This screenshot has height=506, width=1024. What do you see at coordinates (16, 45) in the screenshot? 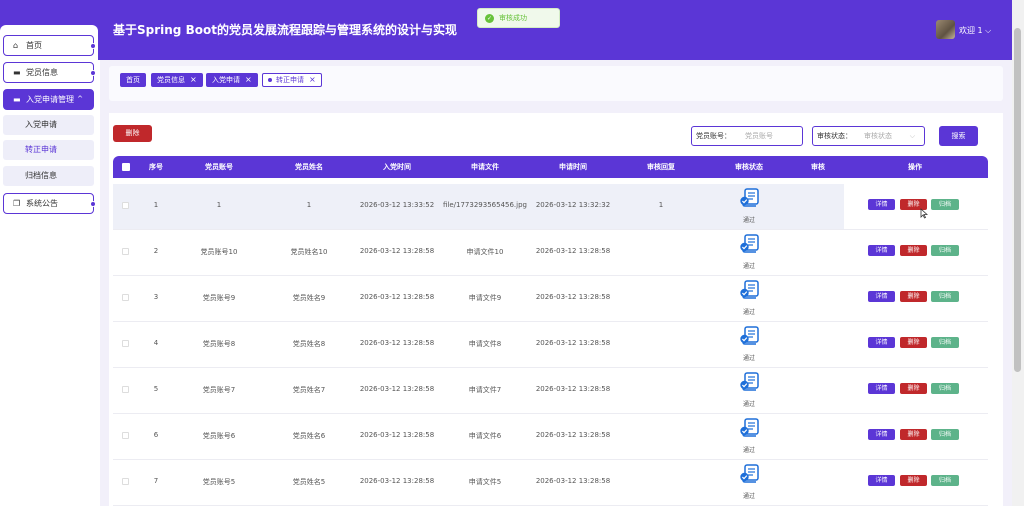
I see `home-icon: ⌂` at bounding box center [16, 45].